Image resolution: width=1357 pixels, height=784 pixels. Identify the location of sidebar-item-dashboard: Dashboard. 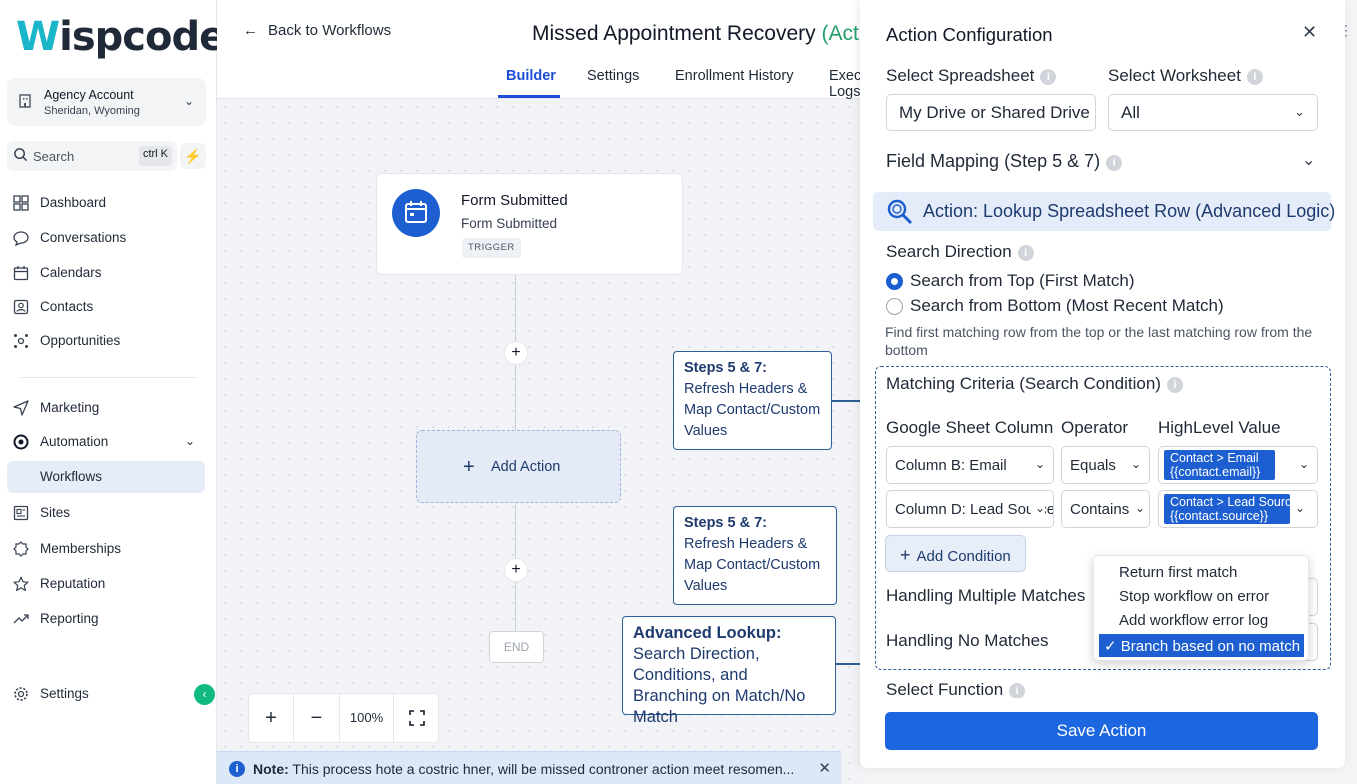
(106, 203).